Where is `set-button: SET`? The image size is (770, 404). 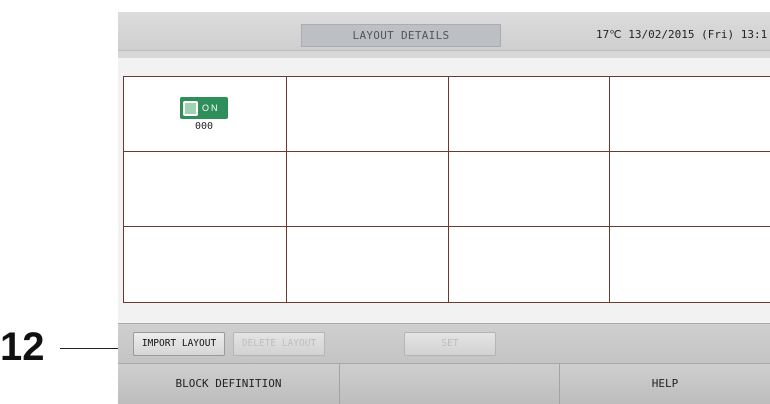
set-button: SET is located at coordinates (450, 344).